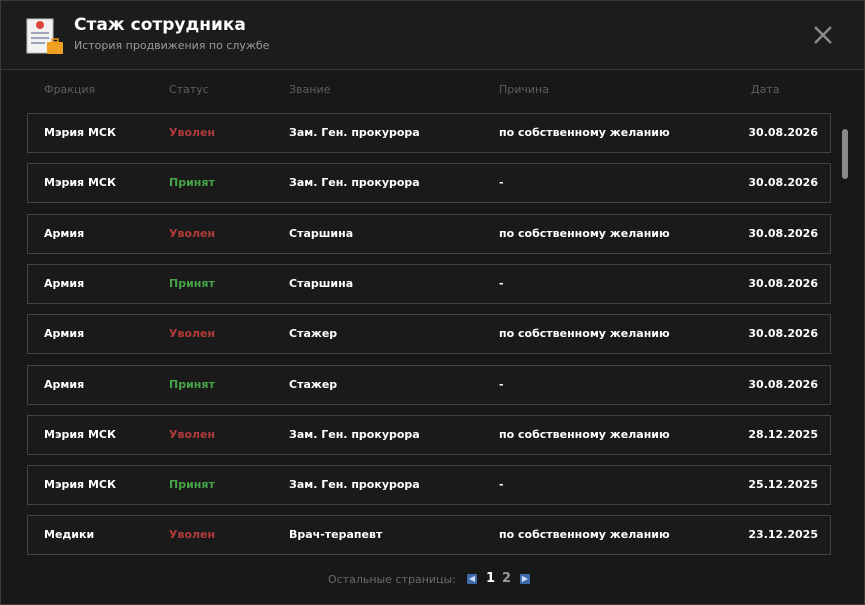 This screenshot has height=605, width=865. I want to click on scrollbar-track, so click(845, 335).